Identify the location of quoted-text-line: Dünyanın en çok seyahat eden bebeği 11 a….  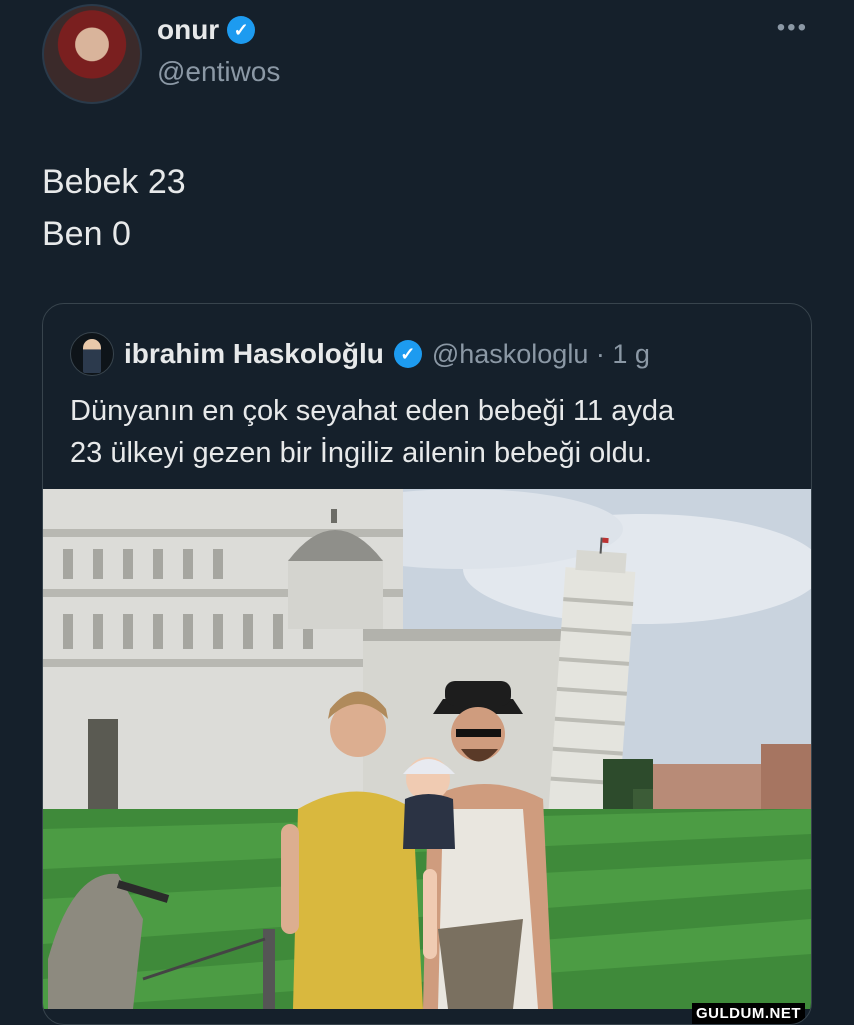
(372, 411).